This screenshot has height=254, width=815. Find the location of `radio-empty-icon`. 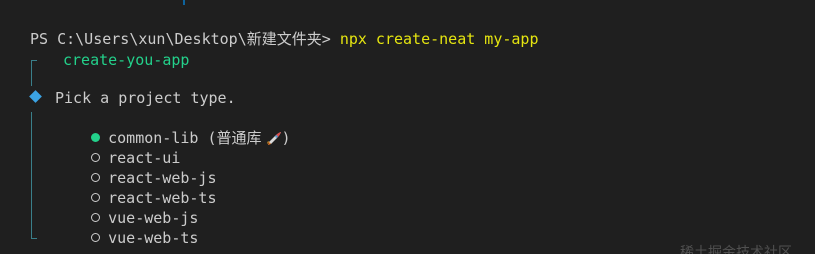

radio-empty-icon is located at coordinates (96, 237).